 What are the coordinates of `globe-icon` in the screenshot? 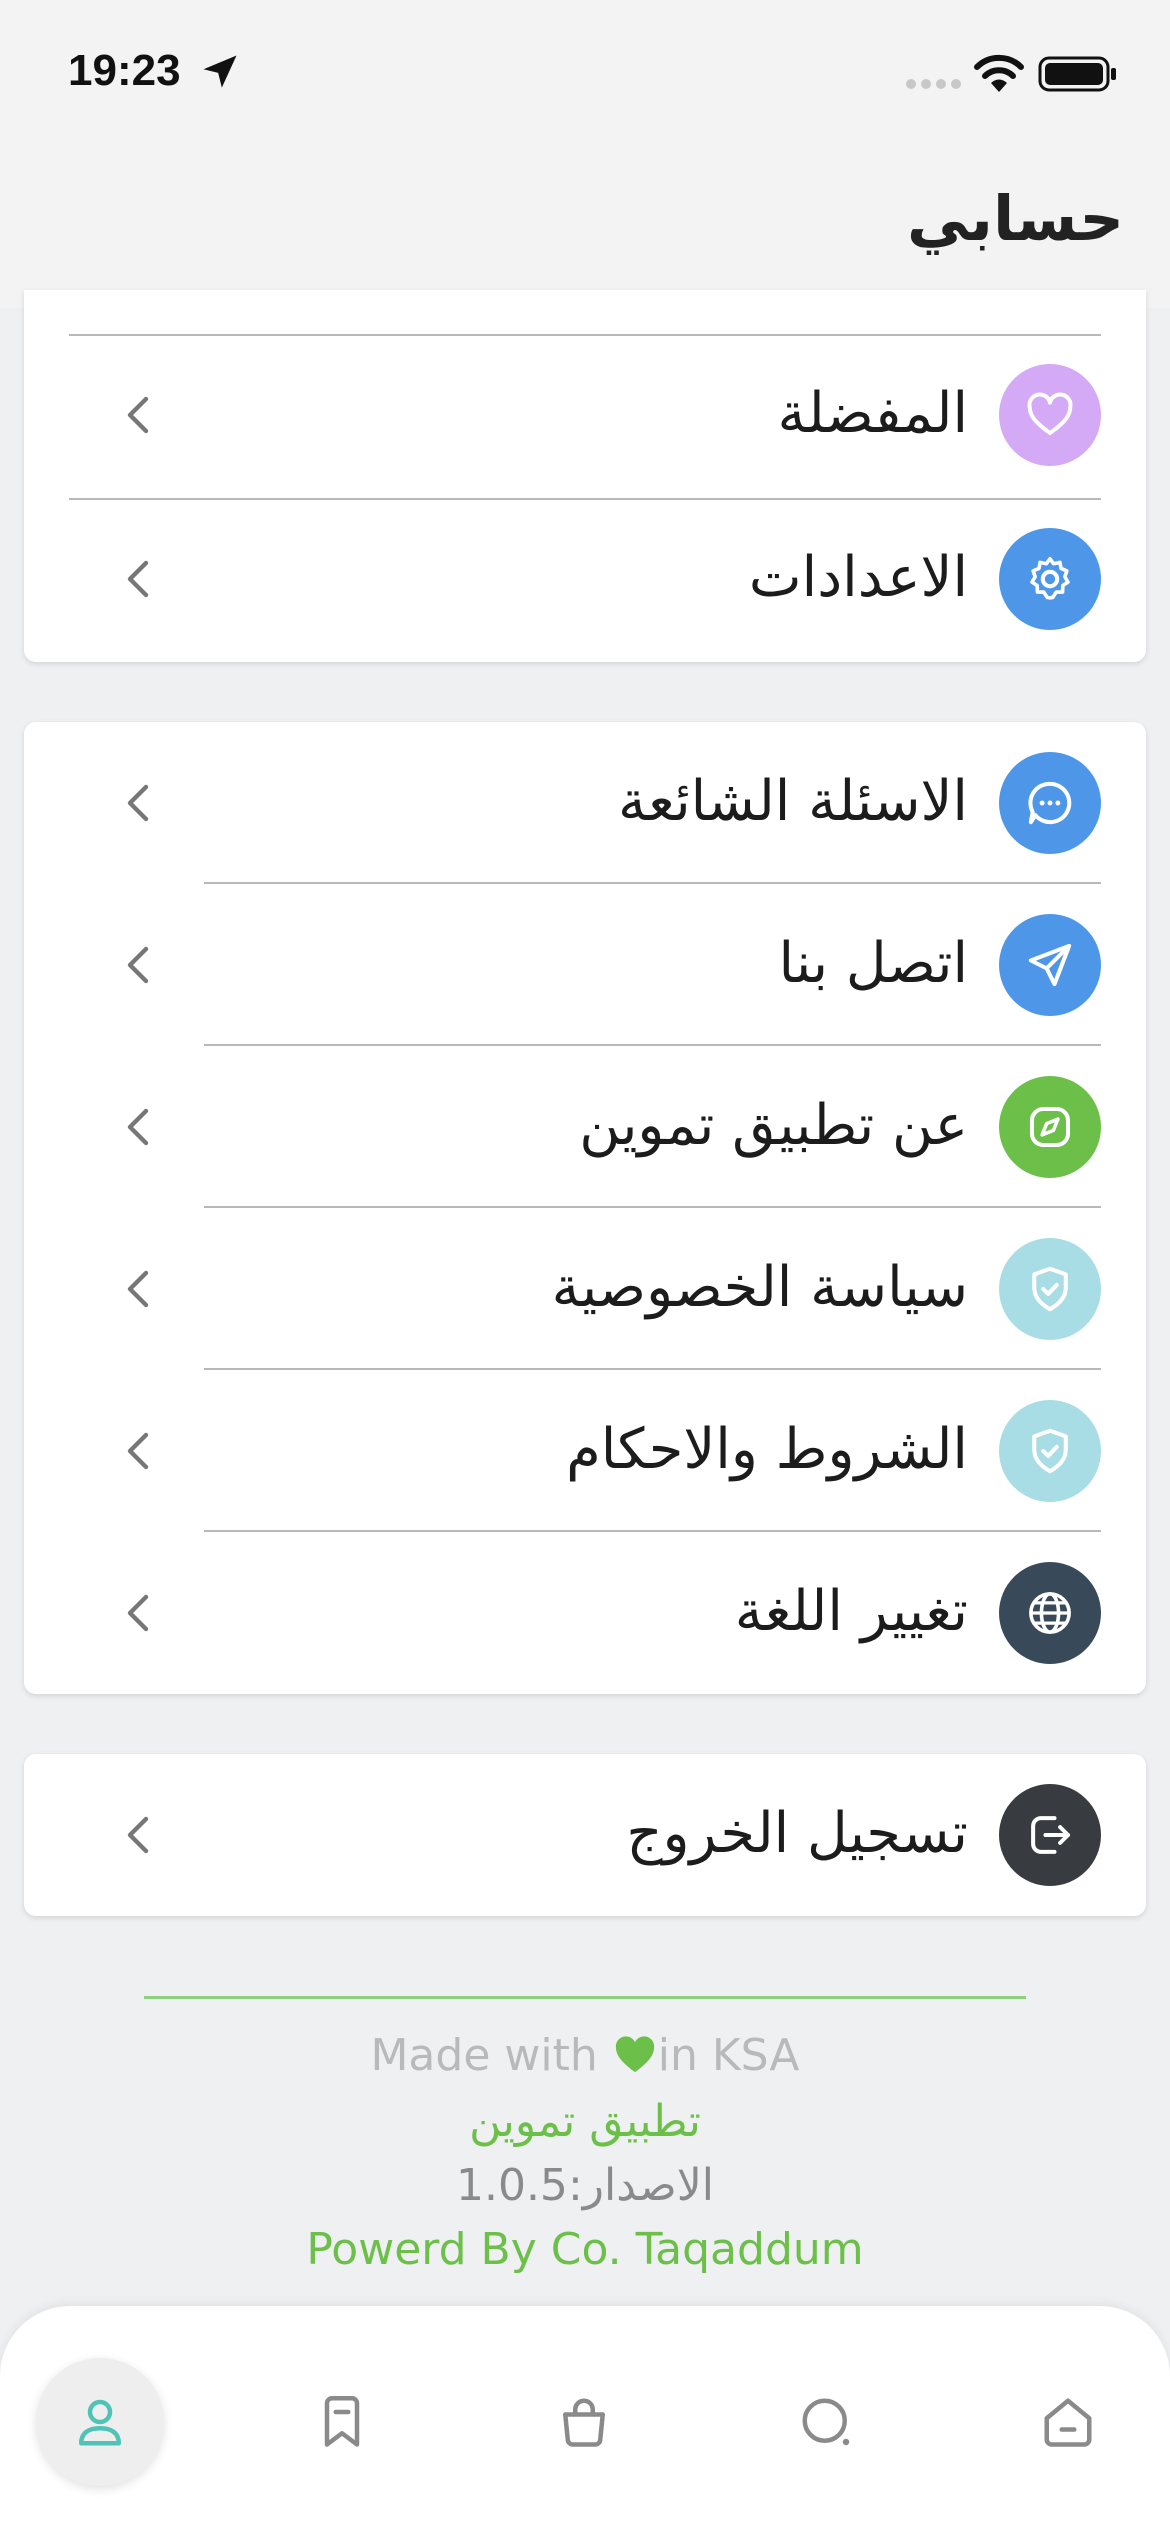 It's located at (1050, 1613).